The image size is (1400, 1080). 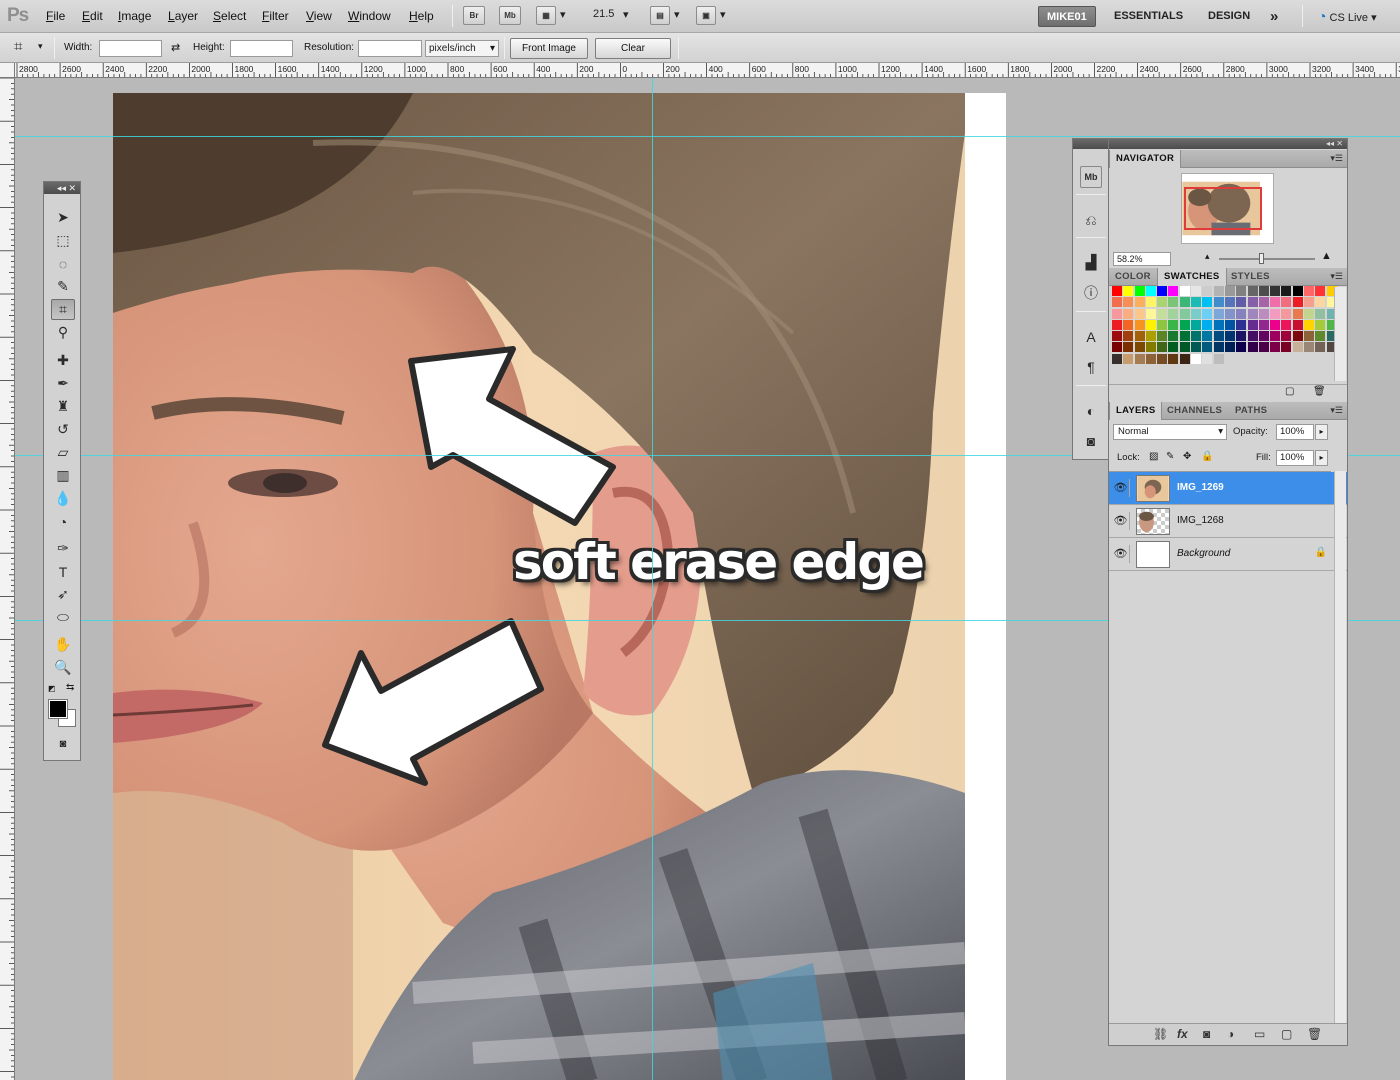 What do you see at coordinates (1142, 259) in the screenshot?
I see `navigator-zoom-field: 58.2%` at bounding box center [1142, 259].